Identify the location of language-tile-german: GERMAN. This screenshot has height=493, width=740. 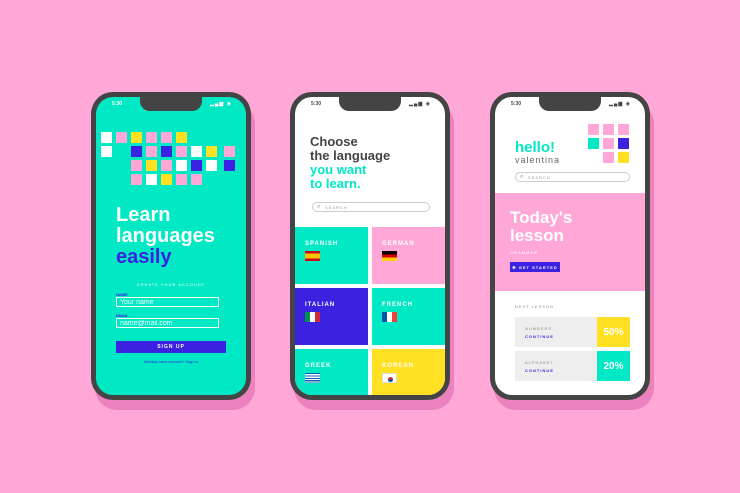
(408, 255).